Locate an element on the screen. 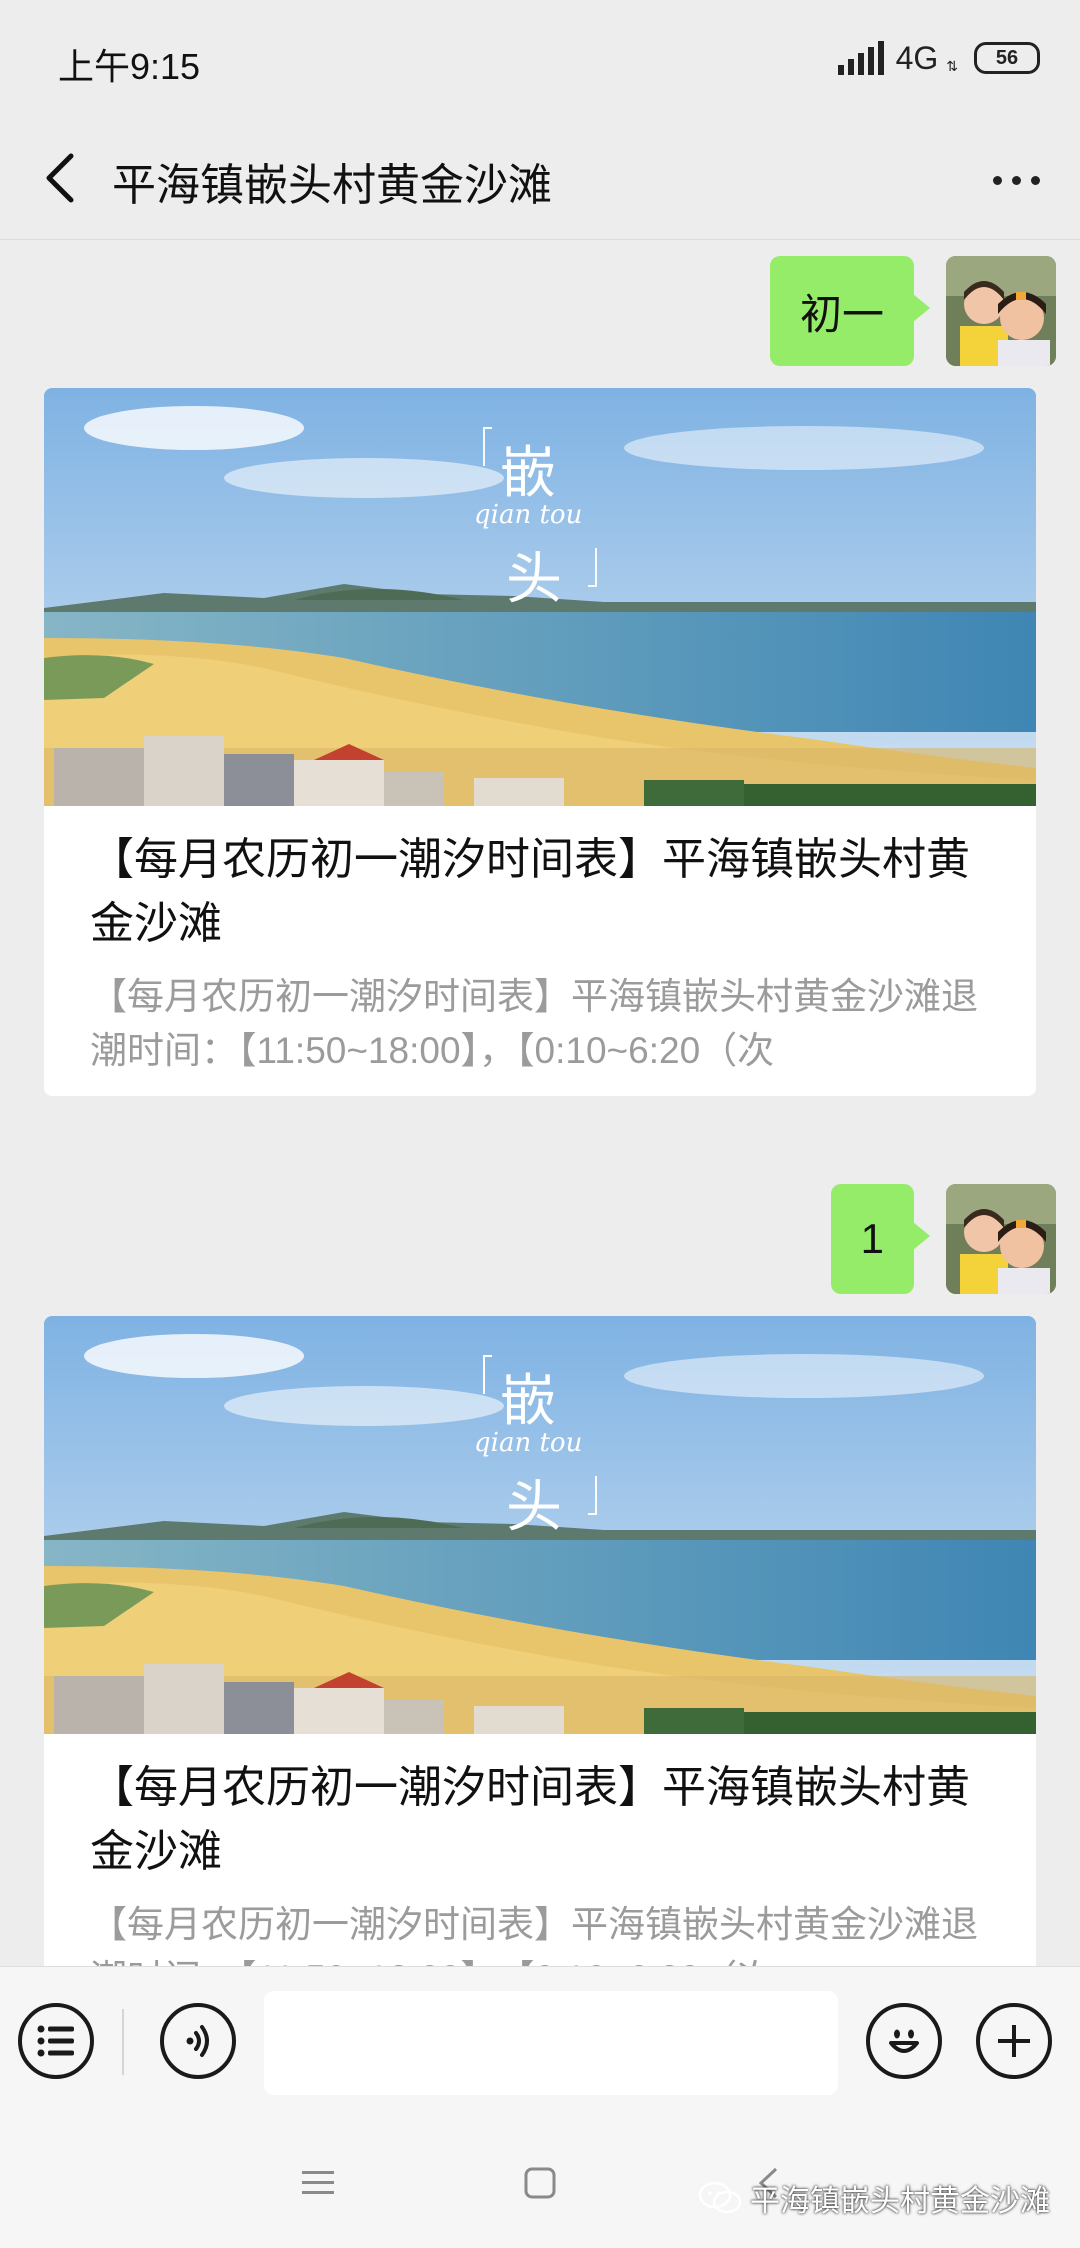  watermark-text: 平海镇嵌头村黄金沙滩 is located at coordinates (900, 2201).